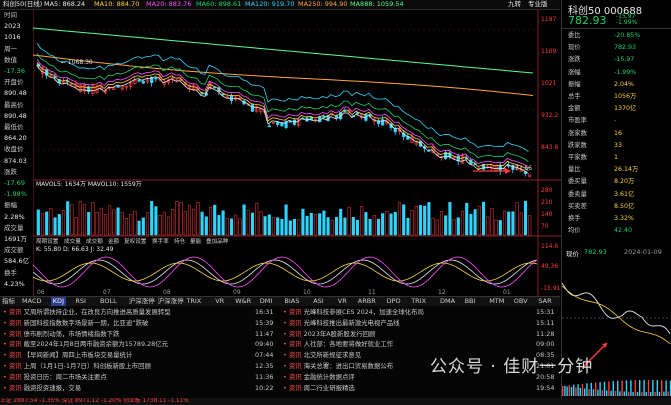 This screenshot has width=671, height=405. What do you see at coordinates (538, 4) in the screenshot?
I see `pro-version-label: 专业版` at bounding box center [538, 4].